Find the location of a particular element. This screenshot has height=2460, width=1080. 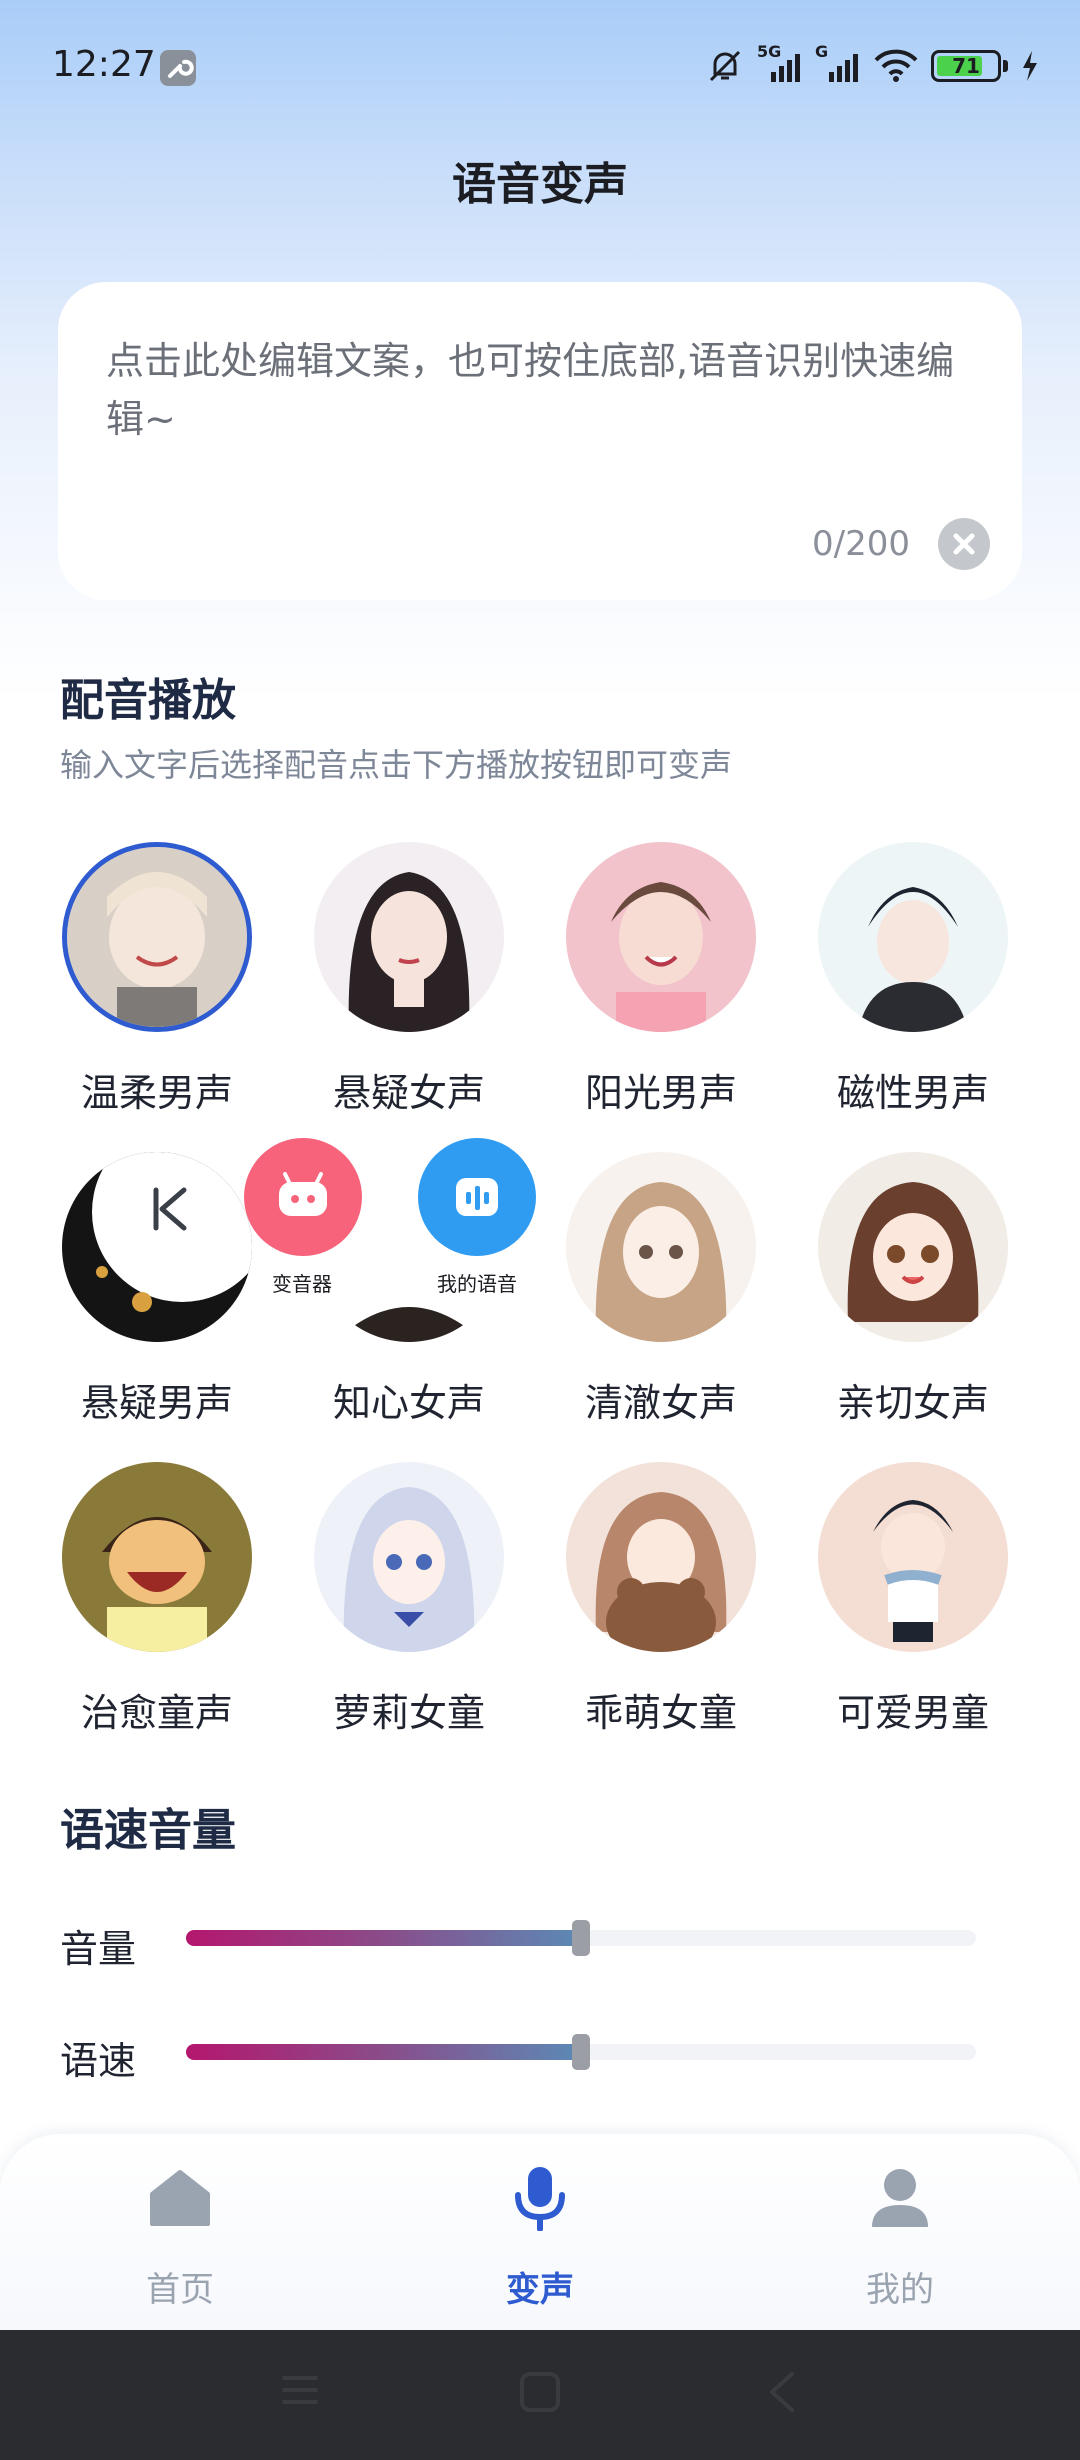

voice-label: 亲切女声 is located at coordinates (912, 1403).